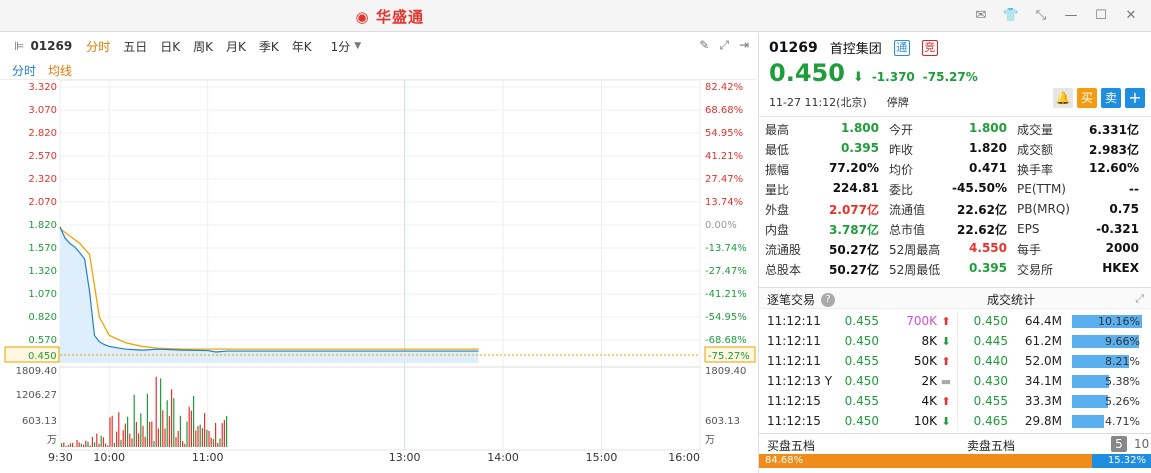  Describe the element at coordinates (1111, 98) in the screenshot. I see `sell-button: 卖` at that location.